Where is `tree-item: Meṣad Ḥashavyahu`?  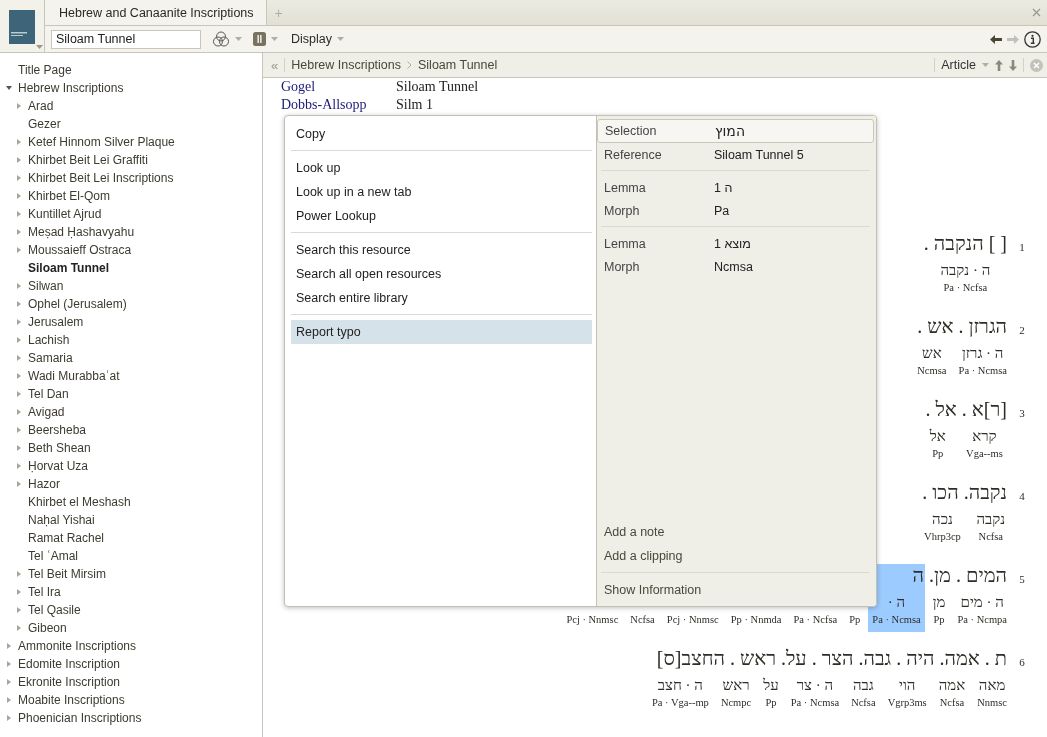
tree-item: Meṣad Ḥashavyahu is located at coordinates (81, 232).